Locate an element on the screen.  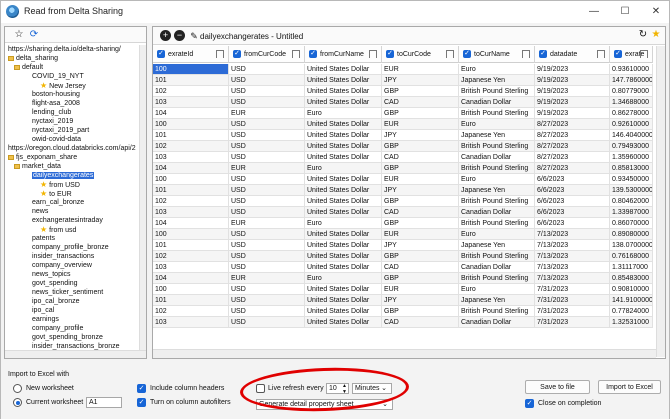
table-cell: JPY is located at coordinates (420, 300).